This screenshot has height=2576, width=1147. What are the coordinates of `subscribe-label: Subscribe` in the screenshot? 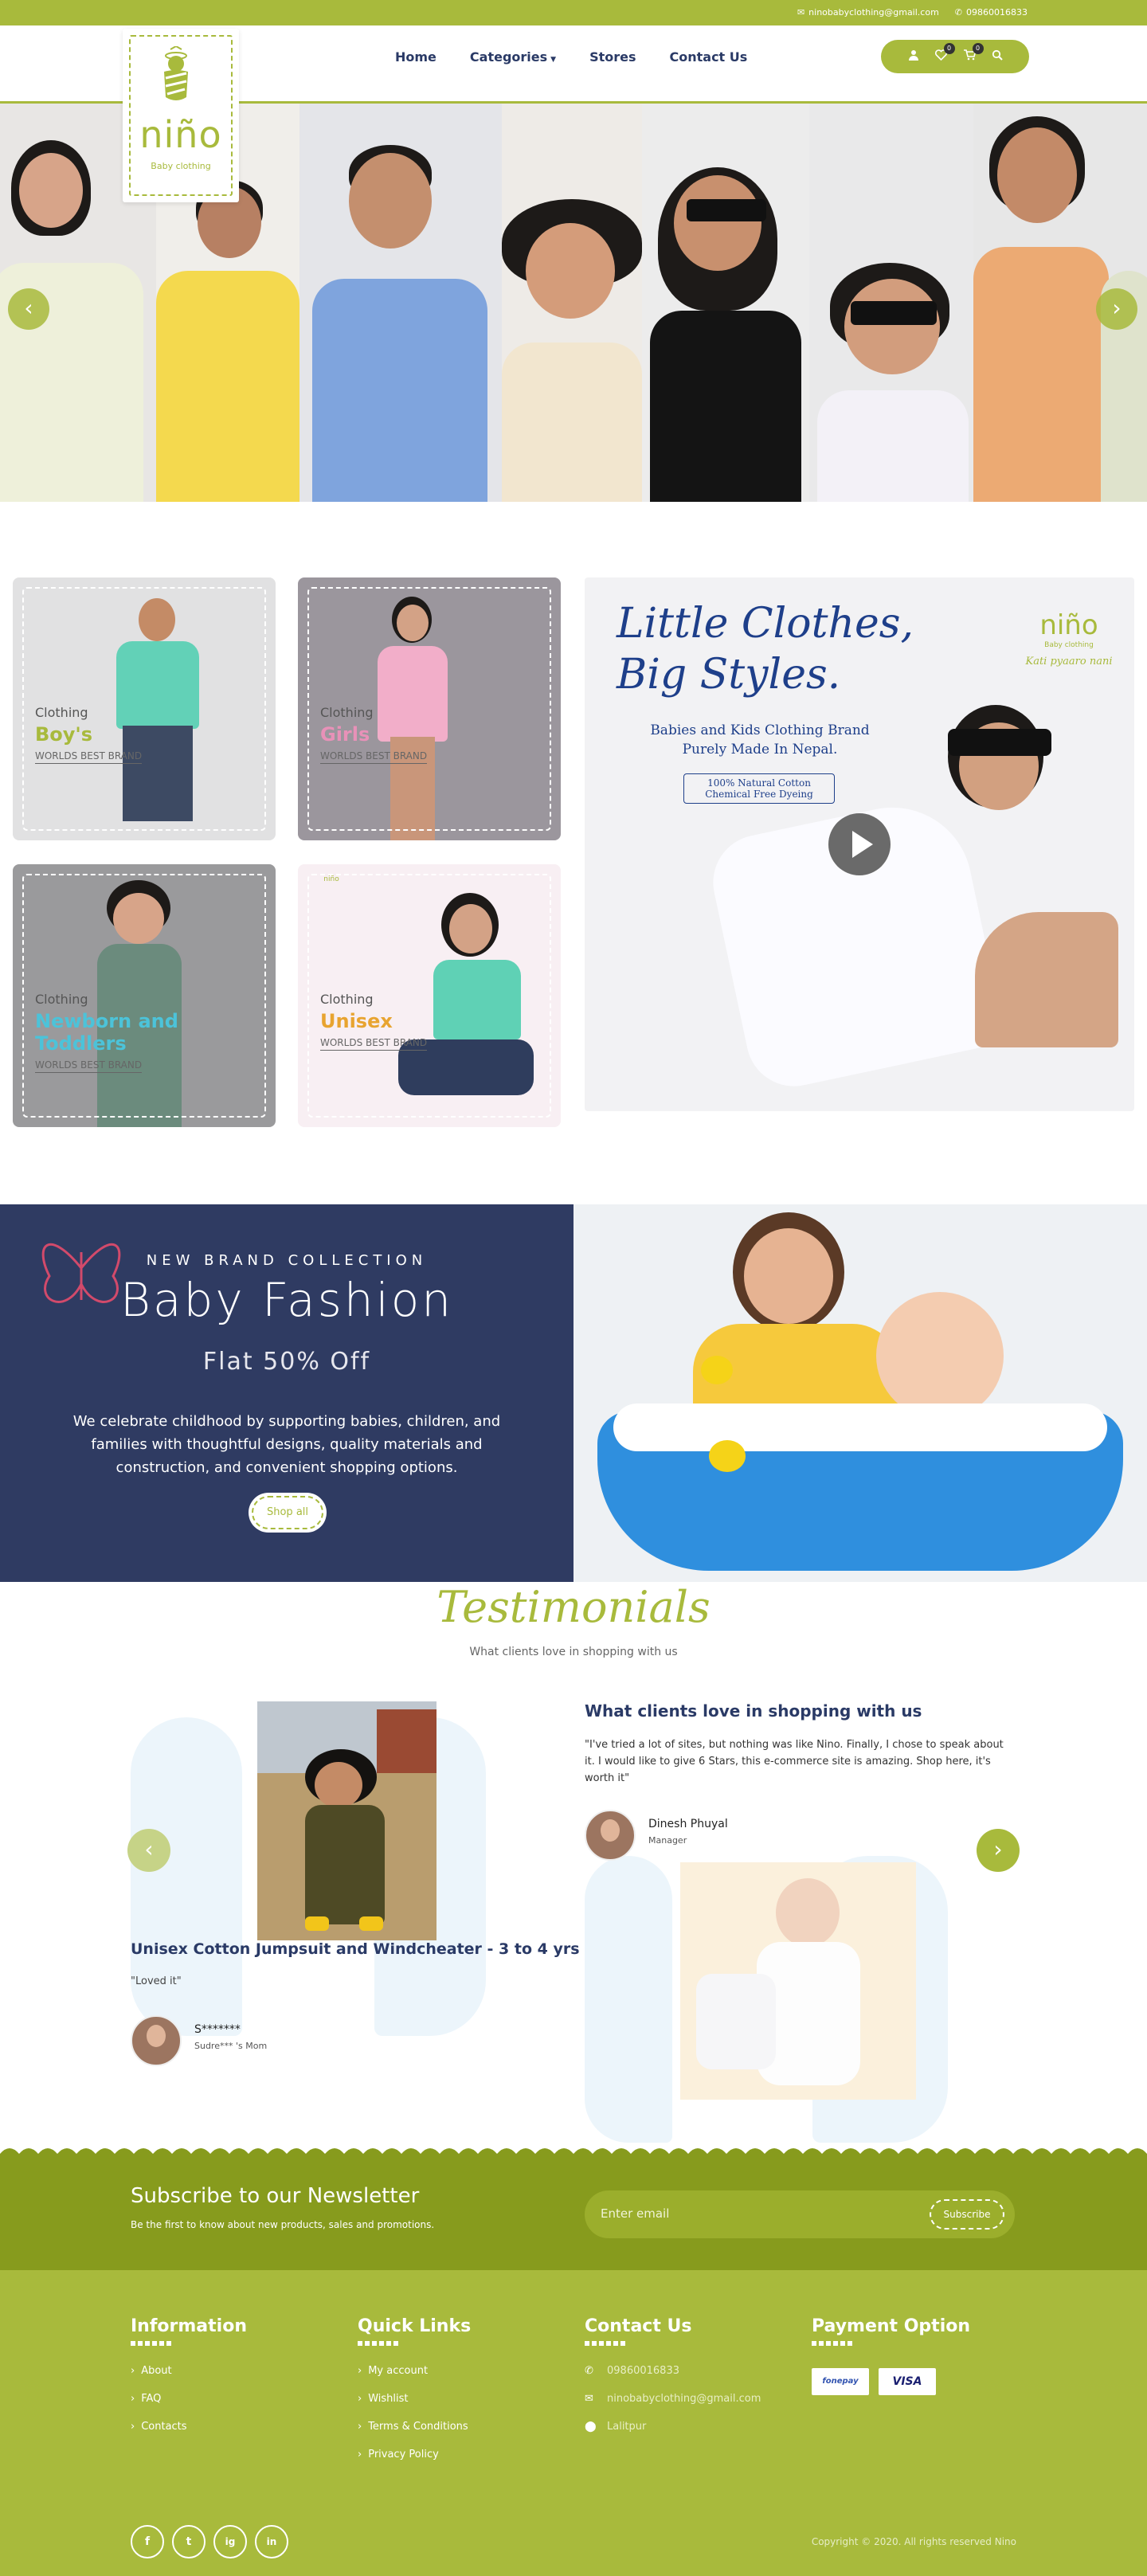 It's located at (967, 2214).